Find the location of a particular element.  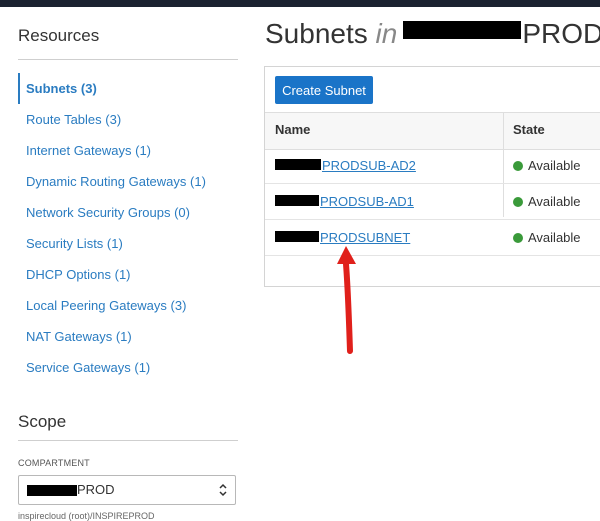

create-subnet-button: Create Subnet is located at coordinates (324, 90).